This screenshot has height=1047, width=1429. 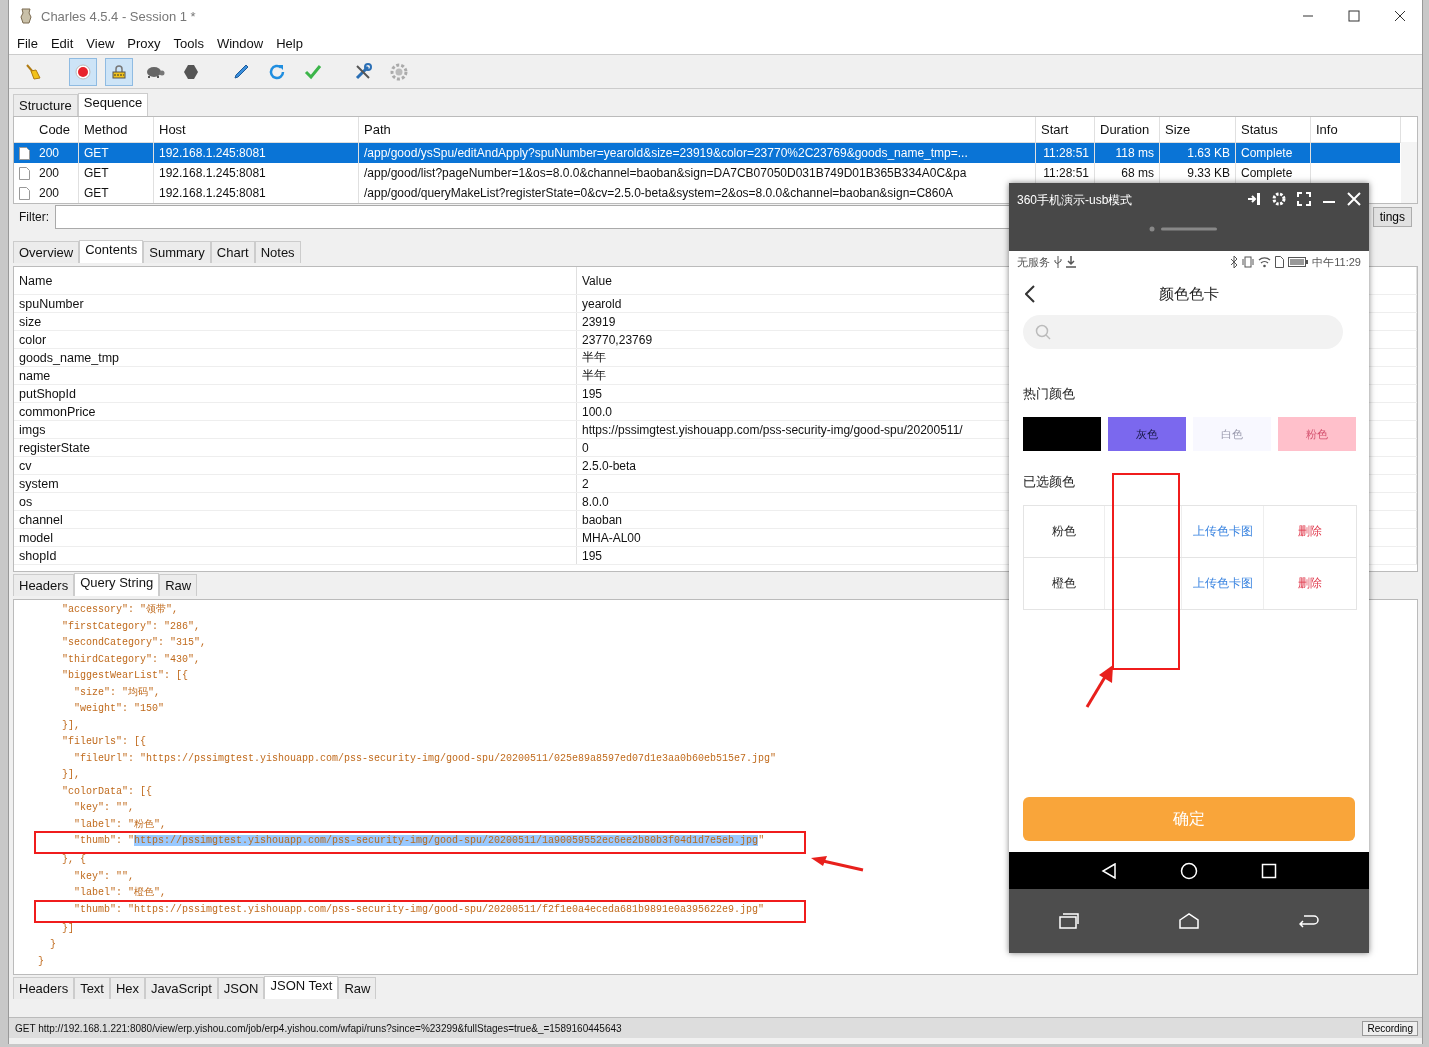 What do you see at coordinates (188, 43) in the screenshot?
I see `menu-item: Tools` at bounding box center [188, 43].